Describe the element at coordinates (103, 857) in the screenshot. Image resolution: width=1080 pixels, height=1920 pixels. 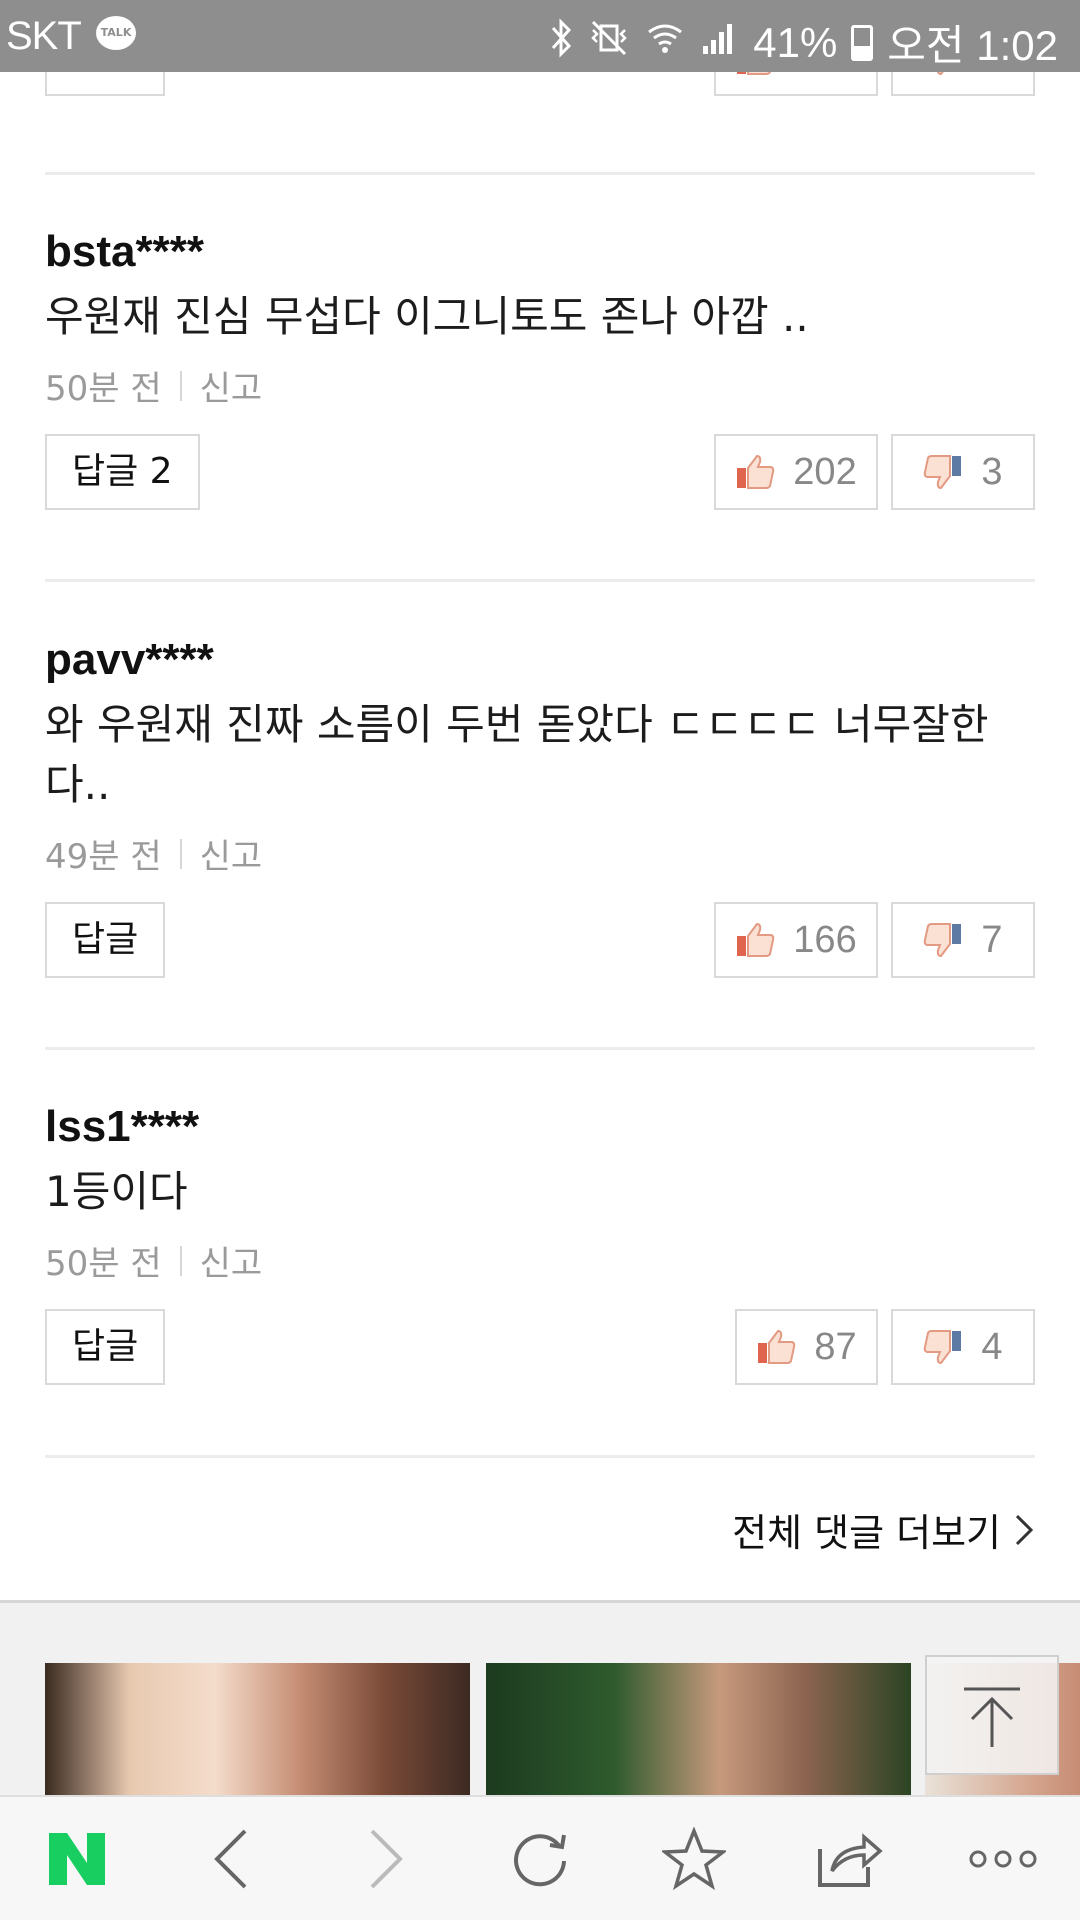
I see `comment-time: 49분 전` at that location.